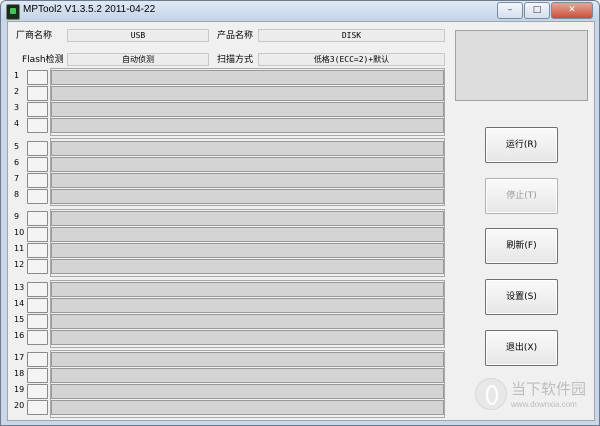 Image resolution: width=600 pixels, height=426 pixels. What do you see at coordinates (19, 303) in the screenshot?
I see `port-number: 14` at bounding box center [19, 303].